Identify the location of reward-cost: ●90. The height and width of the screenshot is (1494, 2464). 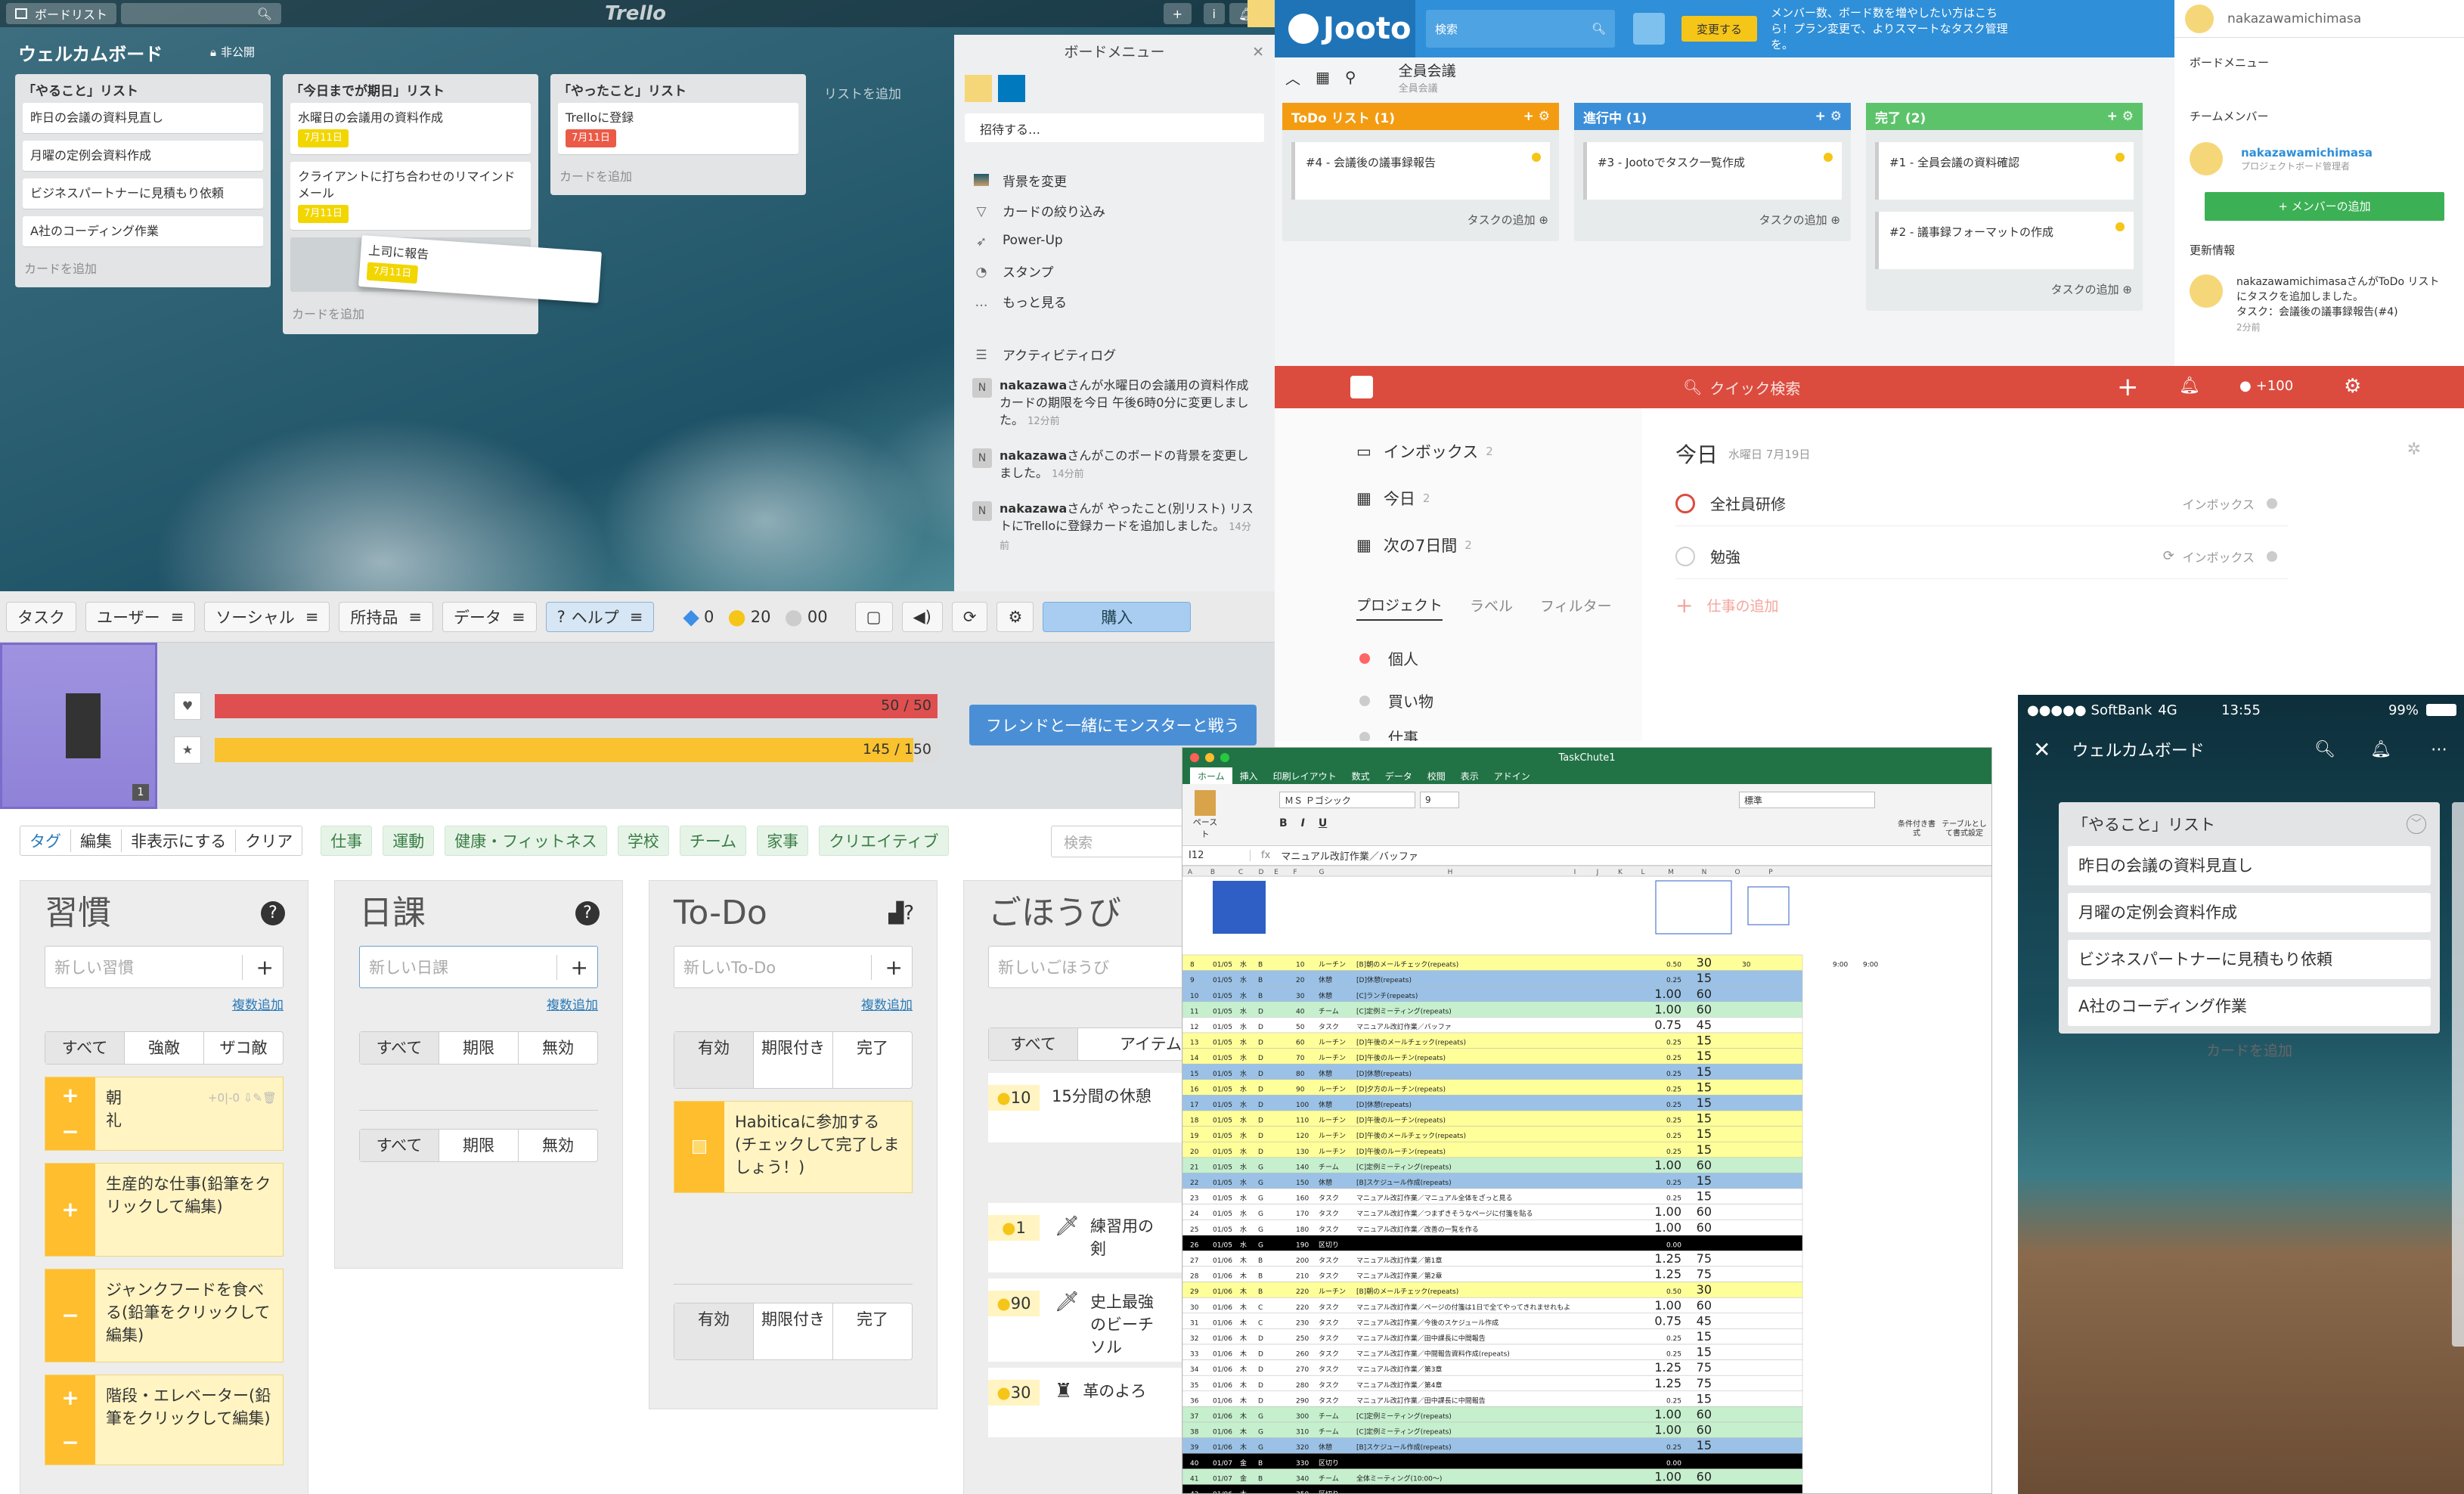
(1014, 1303).